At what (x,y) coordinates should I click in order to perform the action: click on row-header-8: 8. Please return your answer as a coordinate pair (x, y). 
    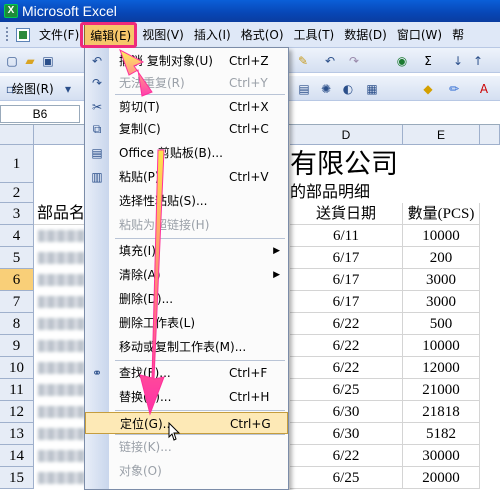
    Looking at the image, I should click on (17, 324).